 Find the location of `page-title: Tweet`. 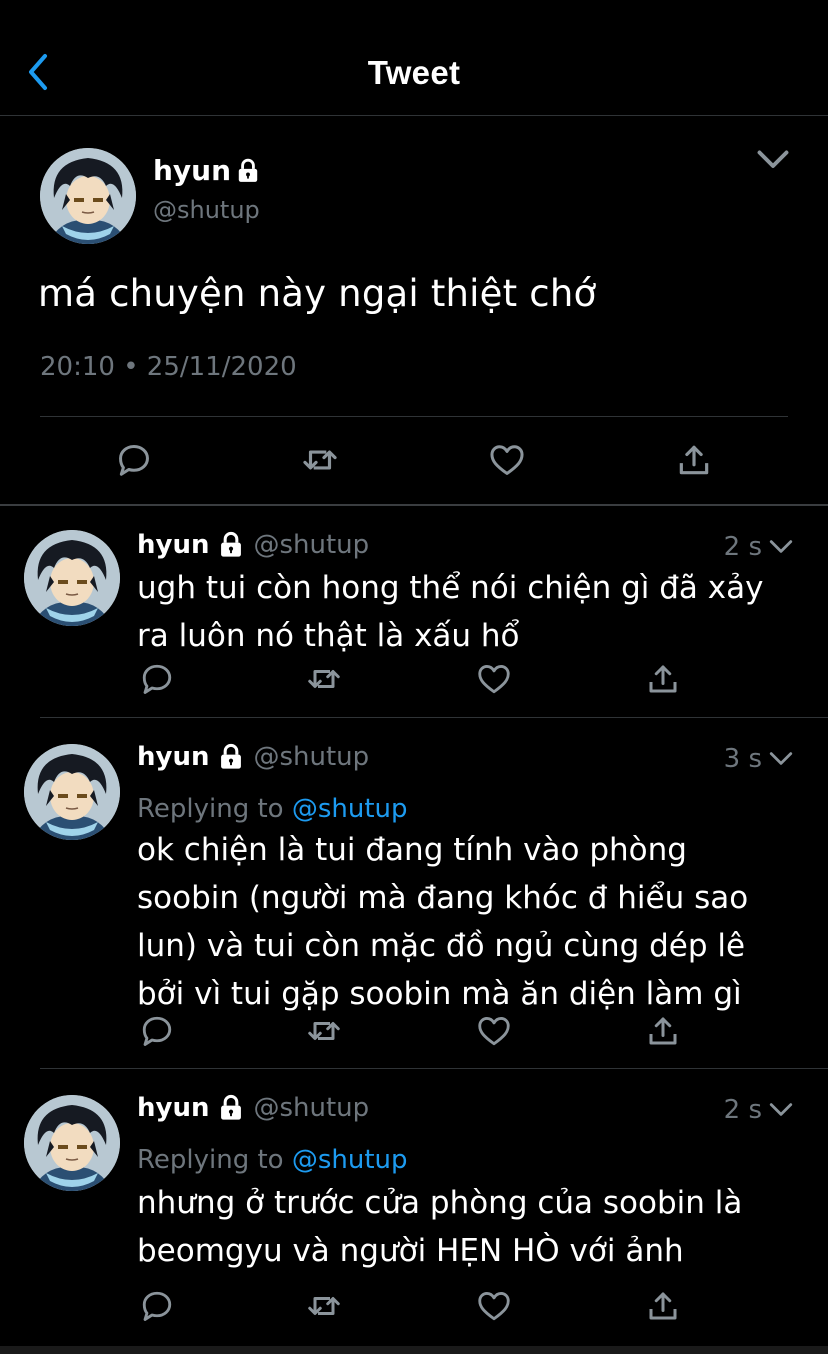

page-title: Tweet is located at coordinates (414, 72).